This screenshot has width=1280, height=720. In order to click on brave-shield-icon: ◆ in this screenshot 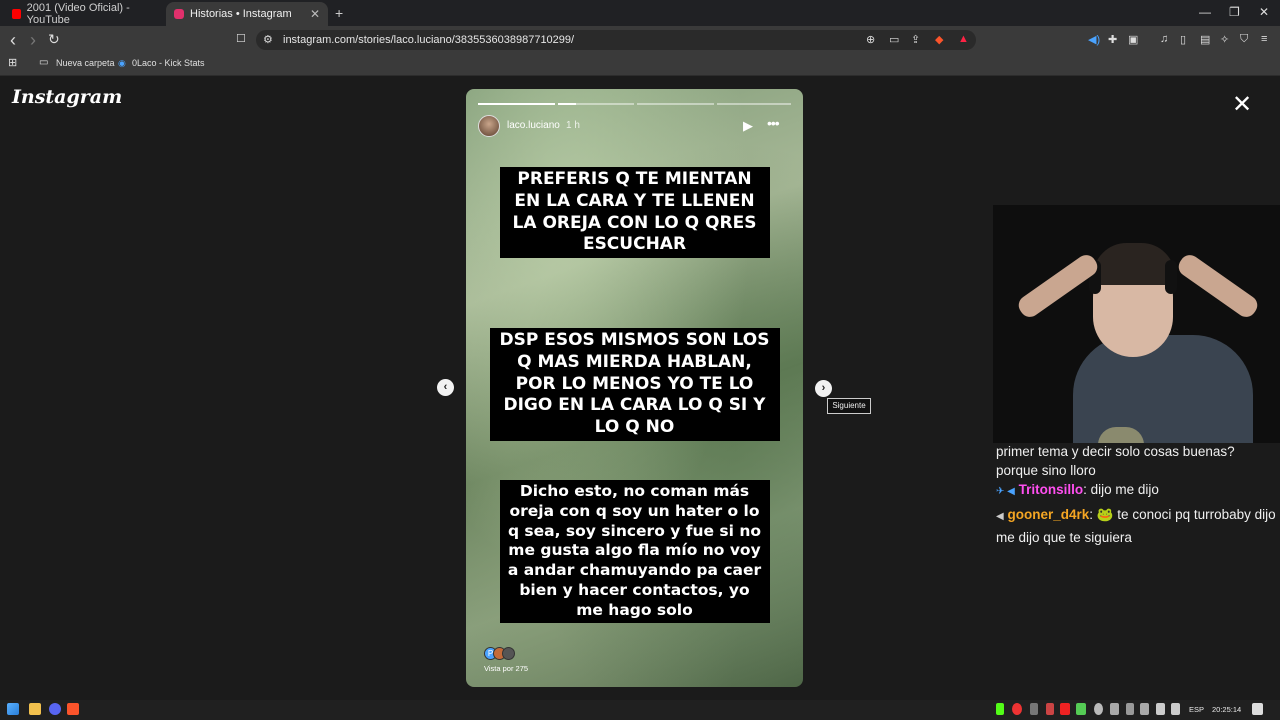, I will do `click(939, 39)`.